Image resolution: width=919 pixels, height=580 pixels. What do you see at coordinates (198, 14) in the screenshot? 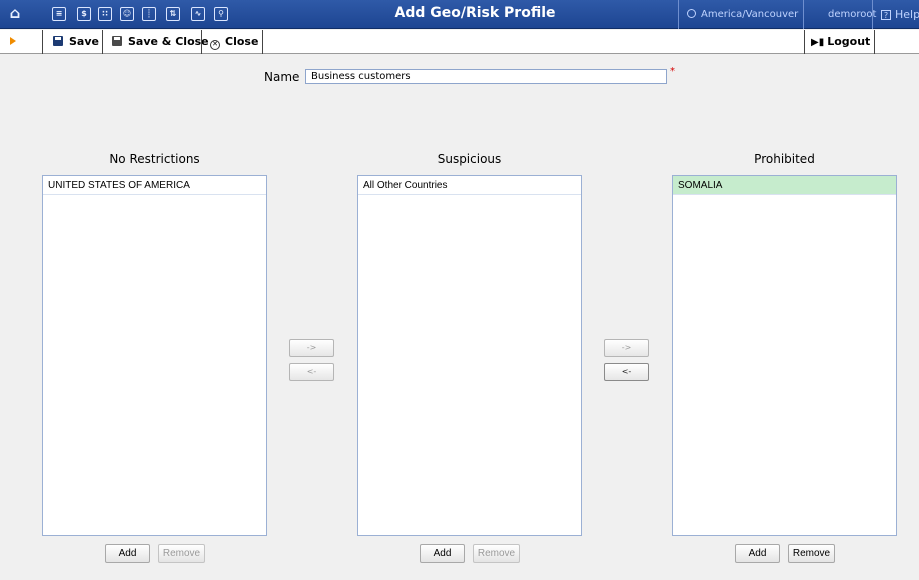
I see `chart-icon: ∿` at bounding box center [198, 14].